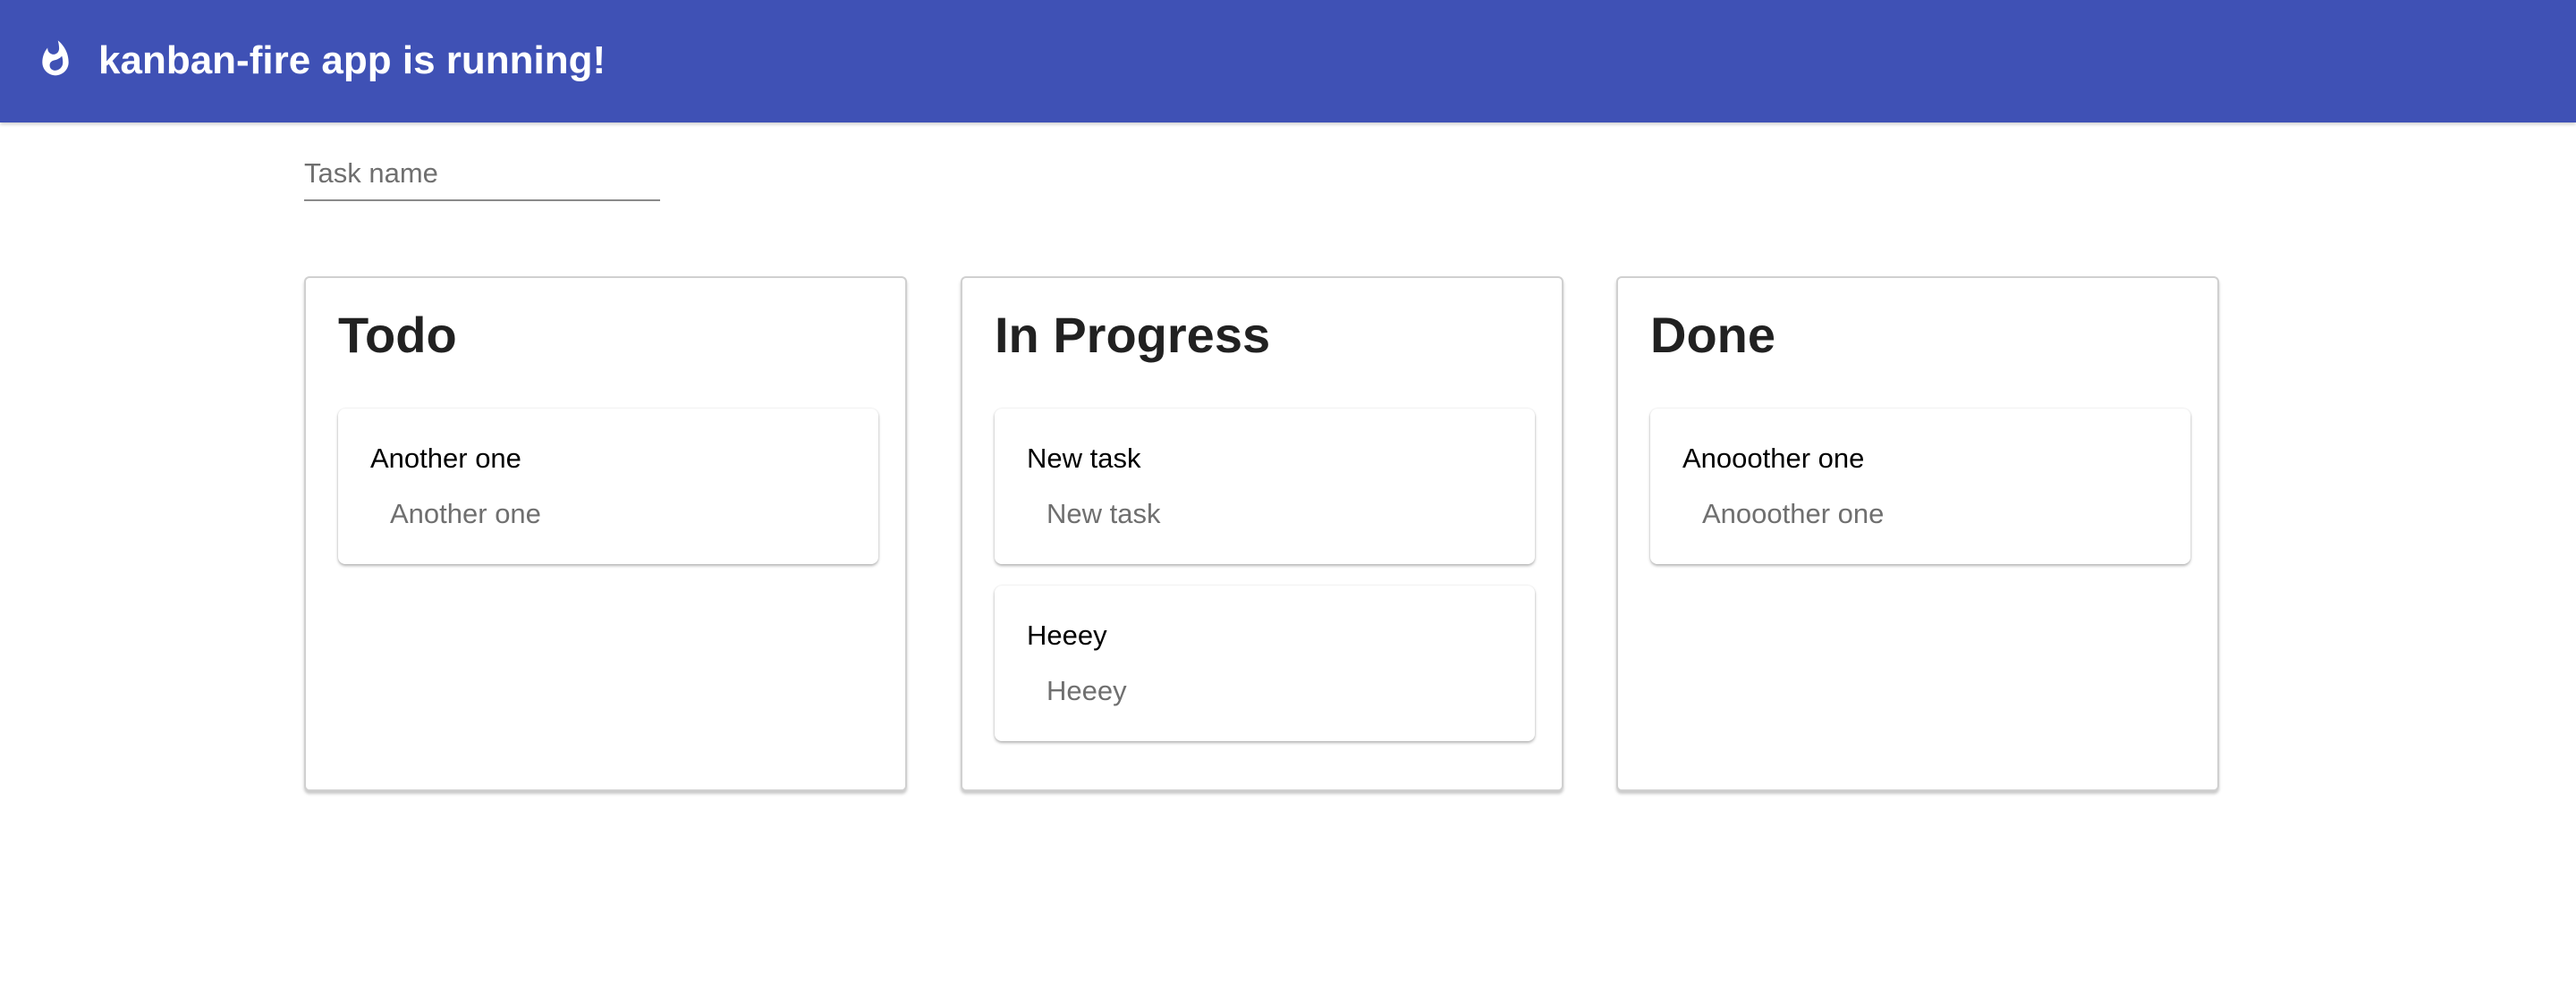 This screenshot has height=987, width=2576. I want to click on column-title: In Progress, so click(1133, 335).